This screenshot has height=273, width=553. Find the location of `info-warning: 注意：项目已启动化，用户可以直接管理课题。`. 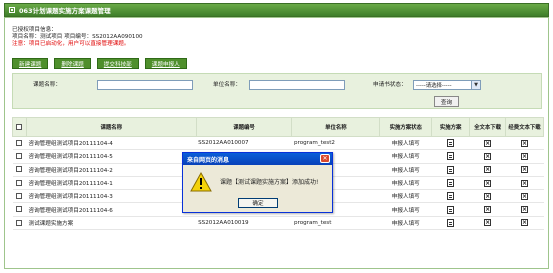

info-warning: 注意：项目已启动化，用户可以直接管理课题。 is located at coordinates (71, 44).